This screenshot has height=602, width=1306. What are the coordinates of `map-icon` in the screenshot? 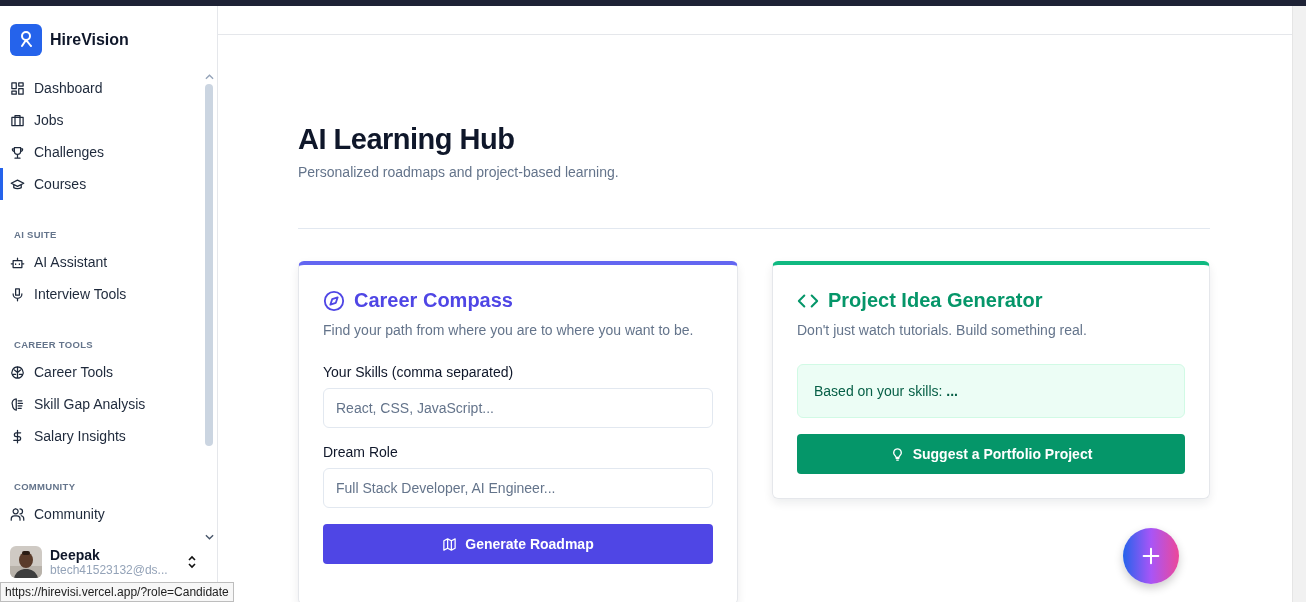 It's located at (450, 544).